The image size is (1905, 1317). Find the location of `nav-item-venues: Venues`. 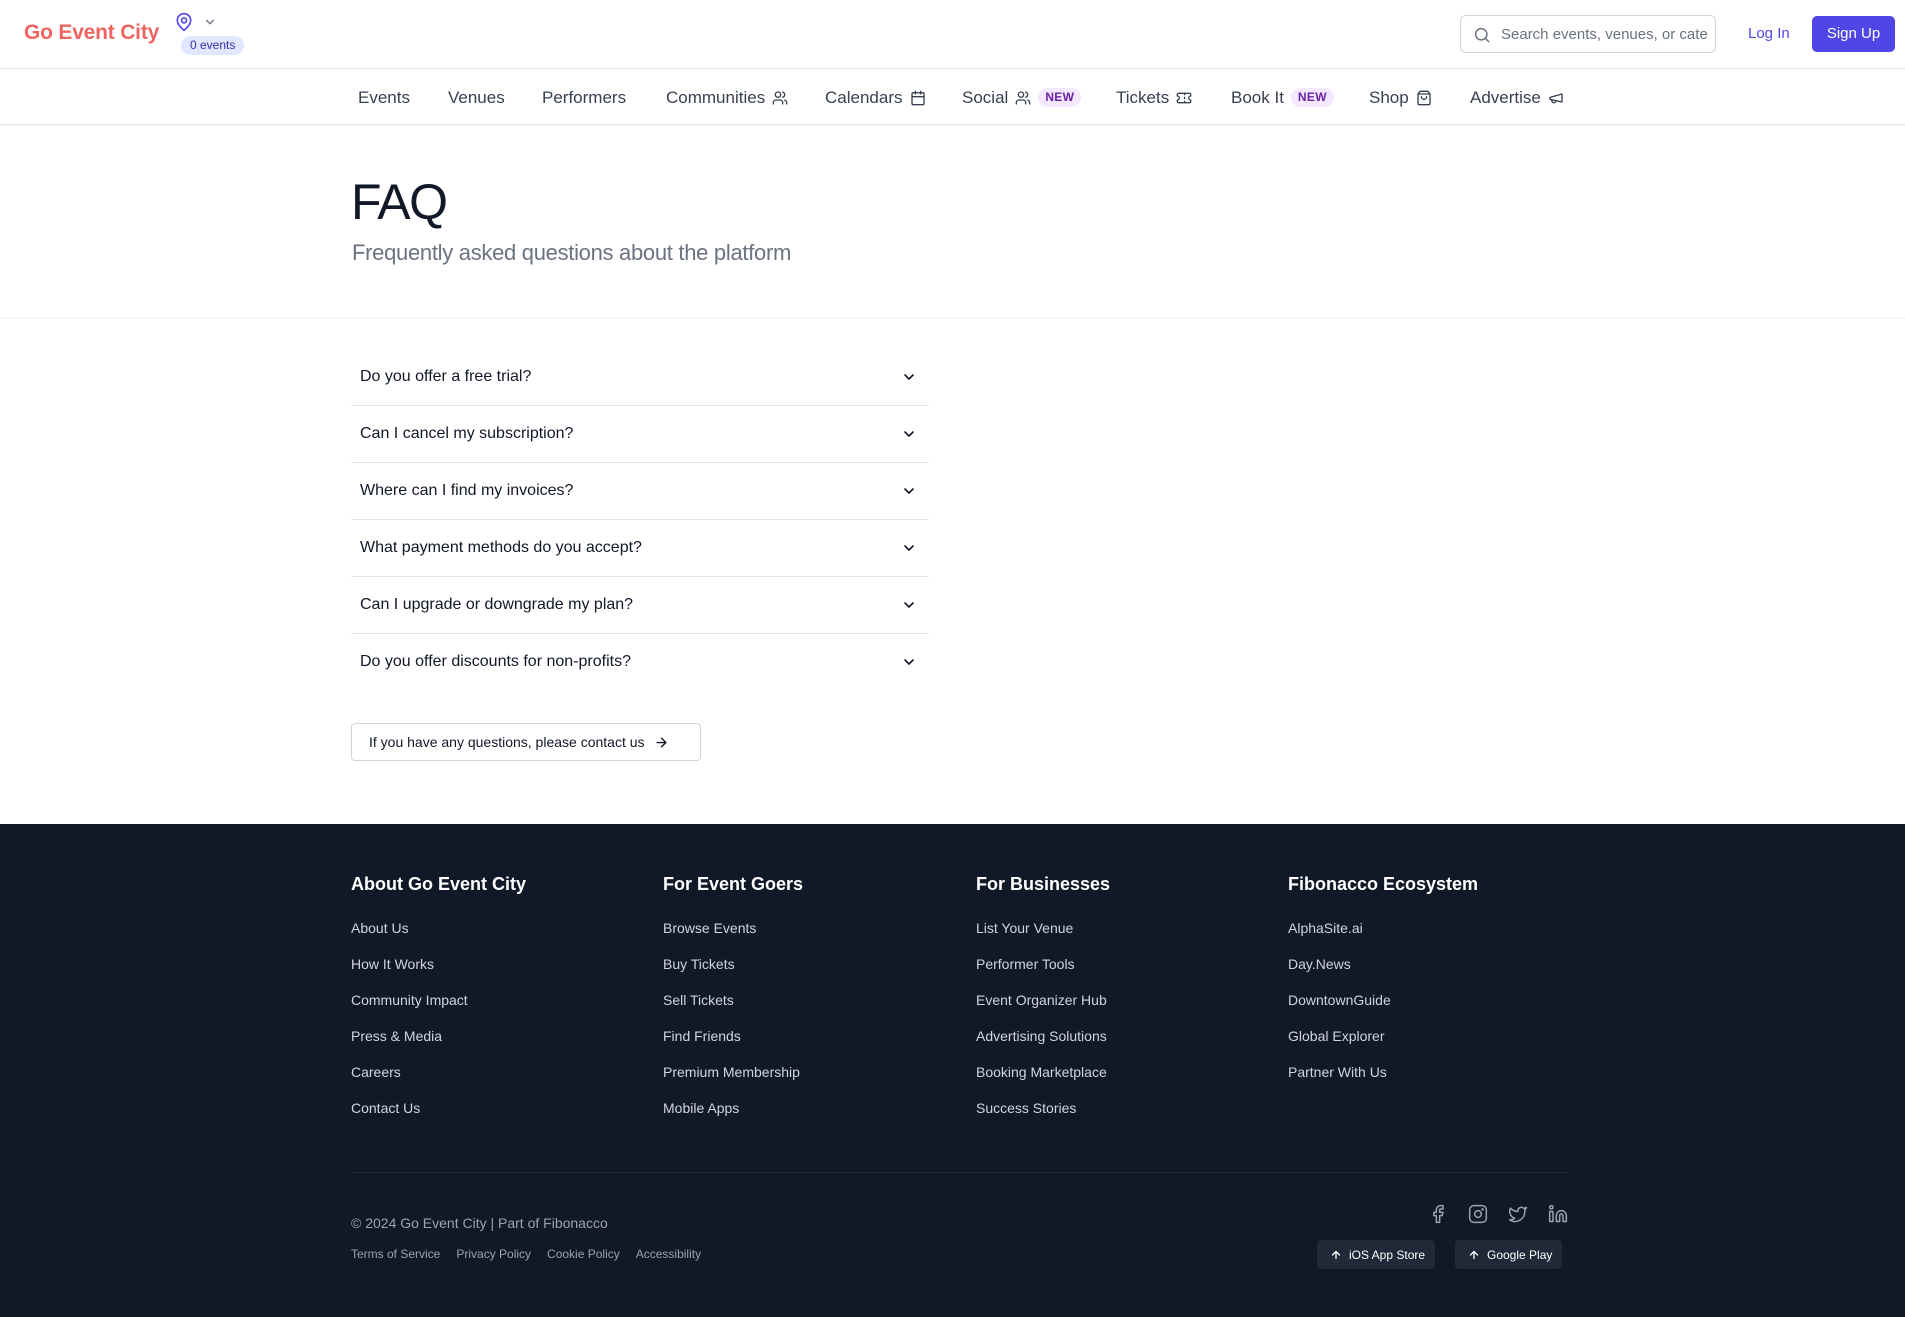

nav-item-venues: Venues is located at coordinates (476, 97).